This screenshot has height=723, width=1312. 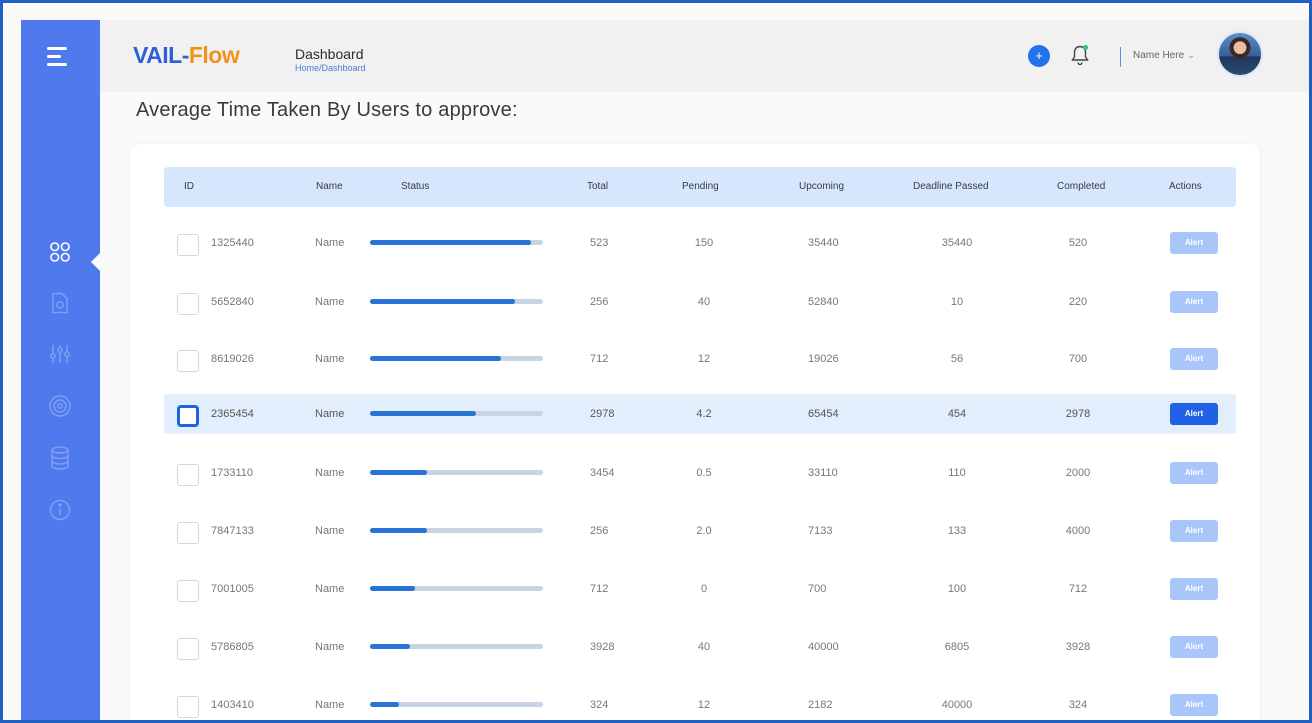 I want to click on app-logo: VAIL-Flow, so click(x=186, y=55).